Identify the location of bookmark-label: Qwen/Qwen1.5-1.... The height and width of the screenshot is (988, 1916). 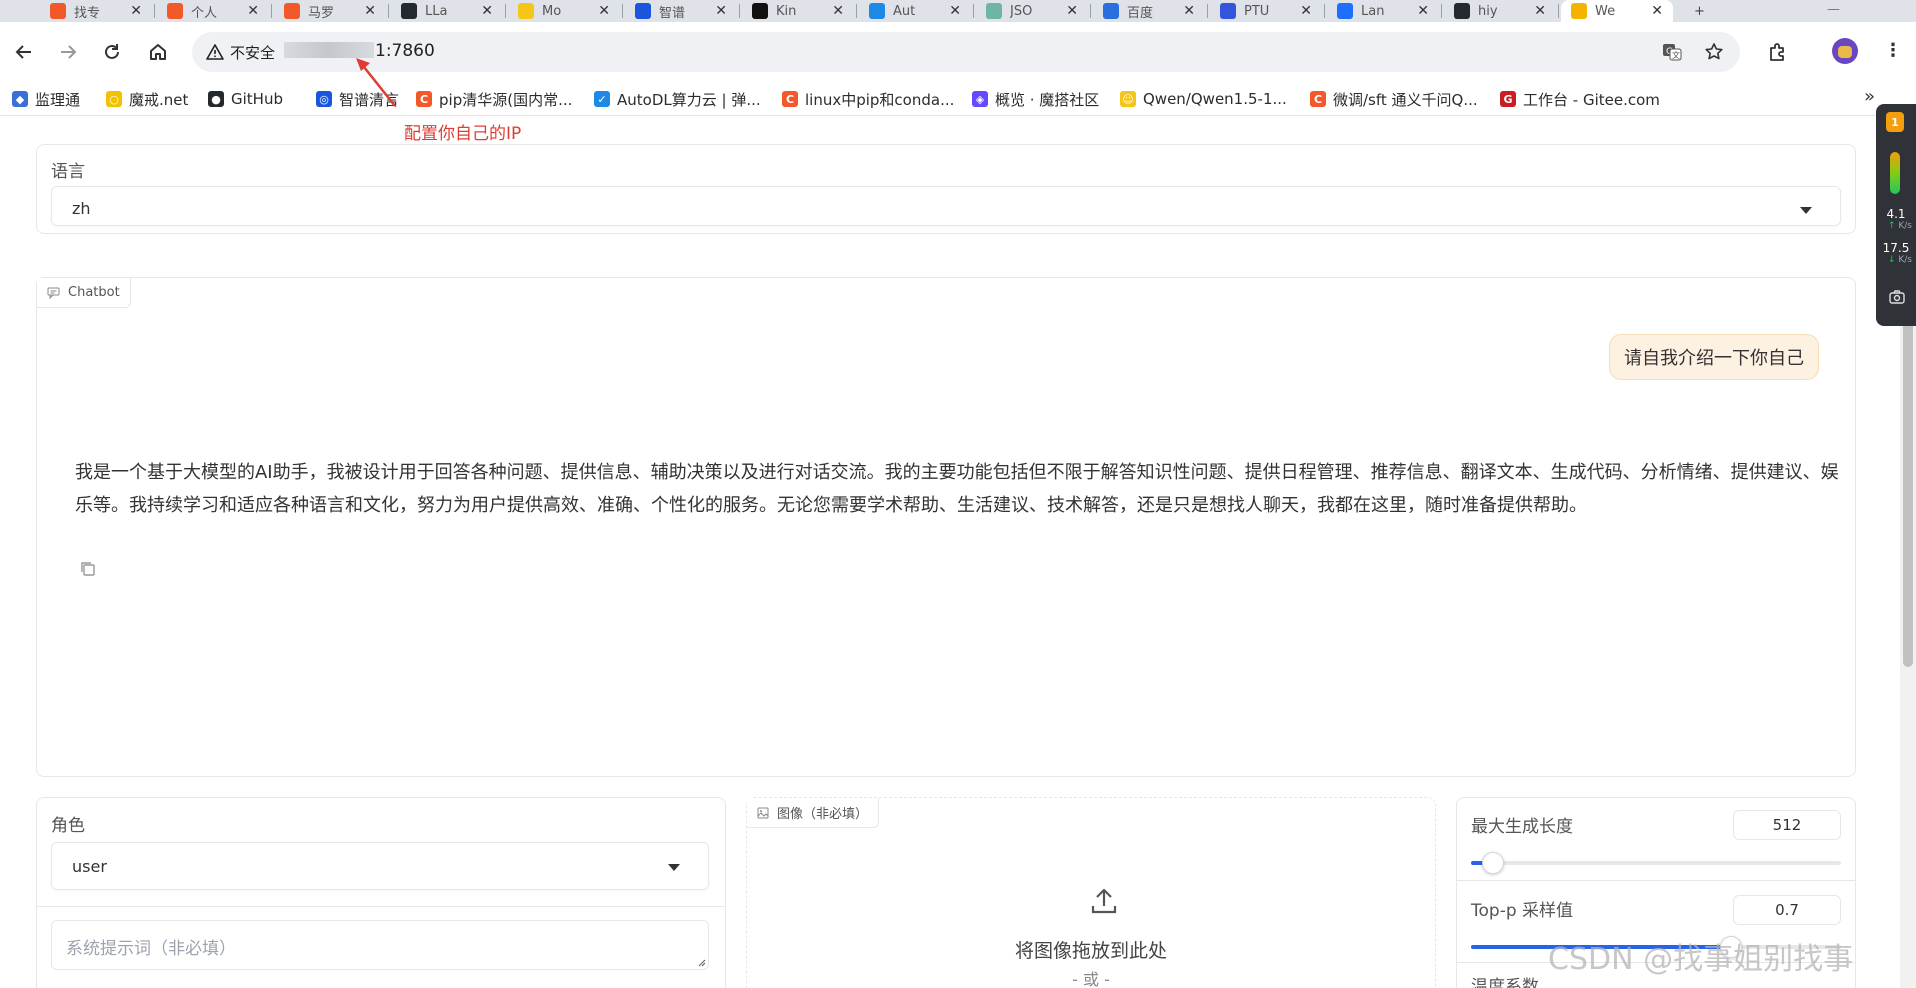
(1215, 99).